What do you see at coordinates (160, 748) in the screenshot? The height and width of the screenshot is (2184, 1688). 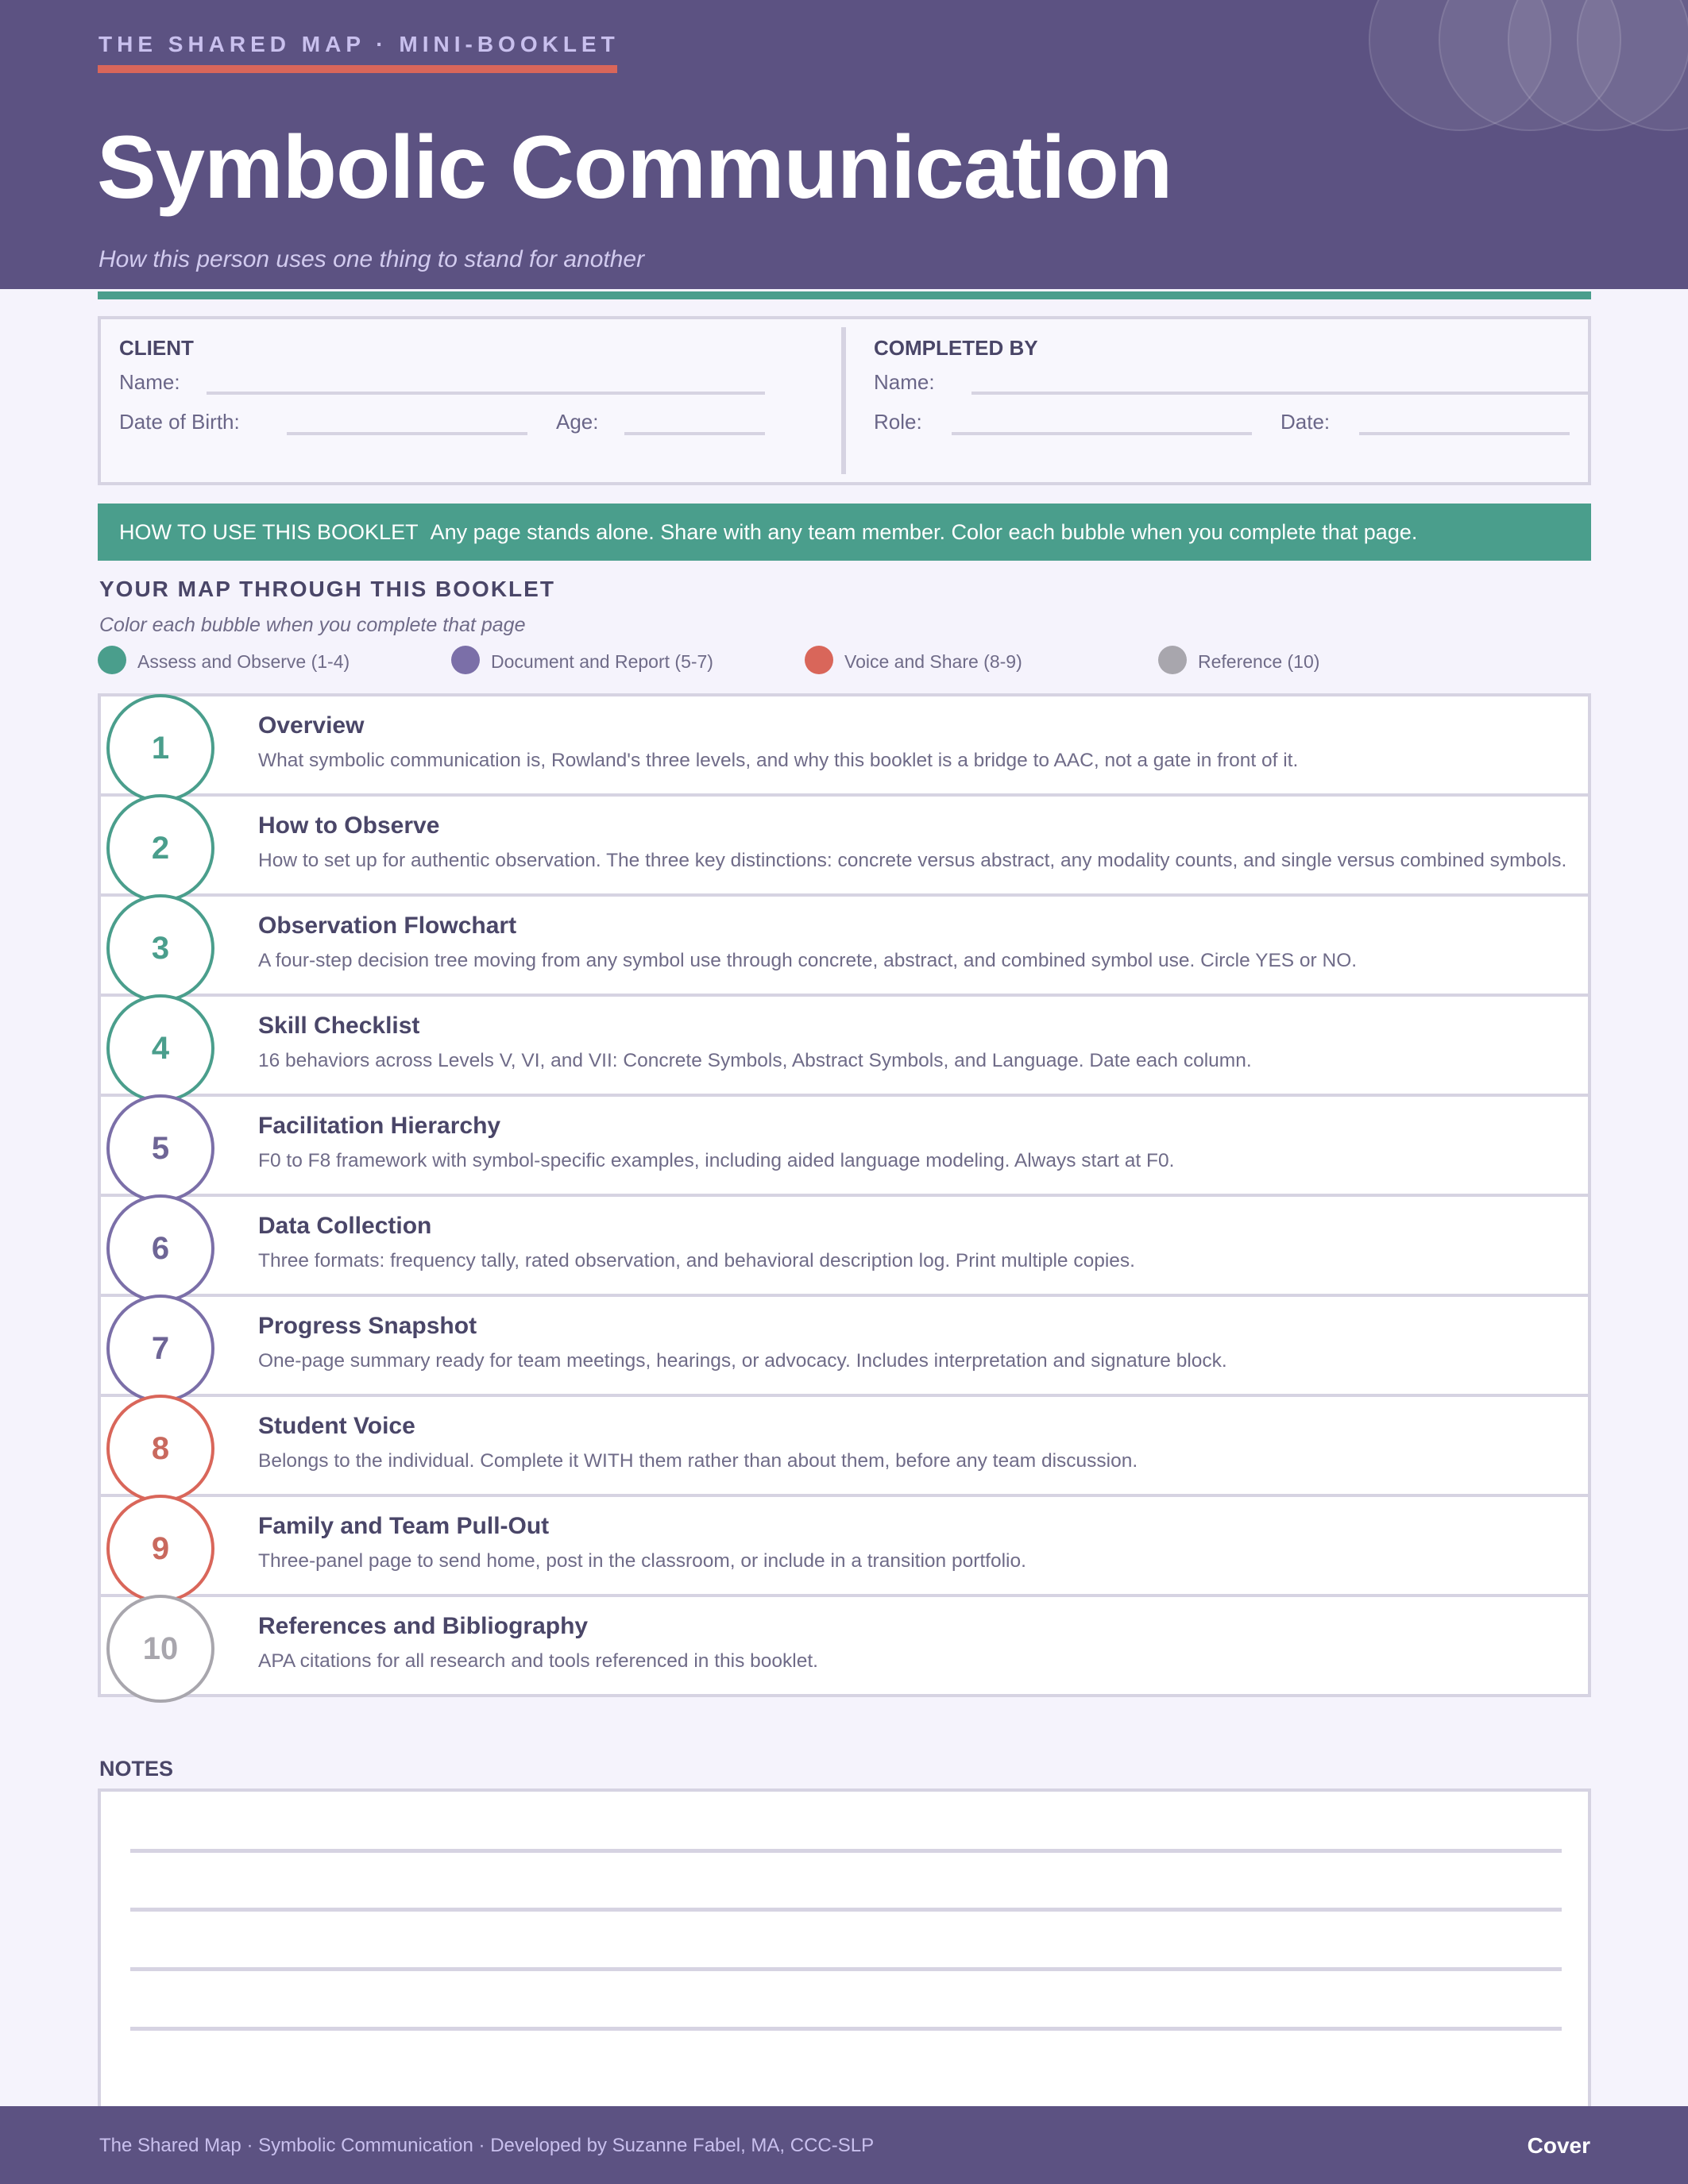 I see `progress-bubble-1: 1` at bounding box center [160, 748].